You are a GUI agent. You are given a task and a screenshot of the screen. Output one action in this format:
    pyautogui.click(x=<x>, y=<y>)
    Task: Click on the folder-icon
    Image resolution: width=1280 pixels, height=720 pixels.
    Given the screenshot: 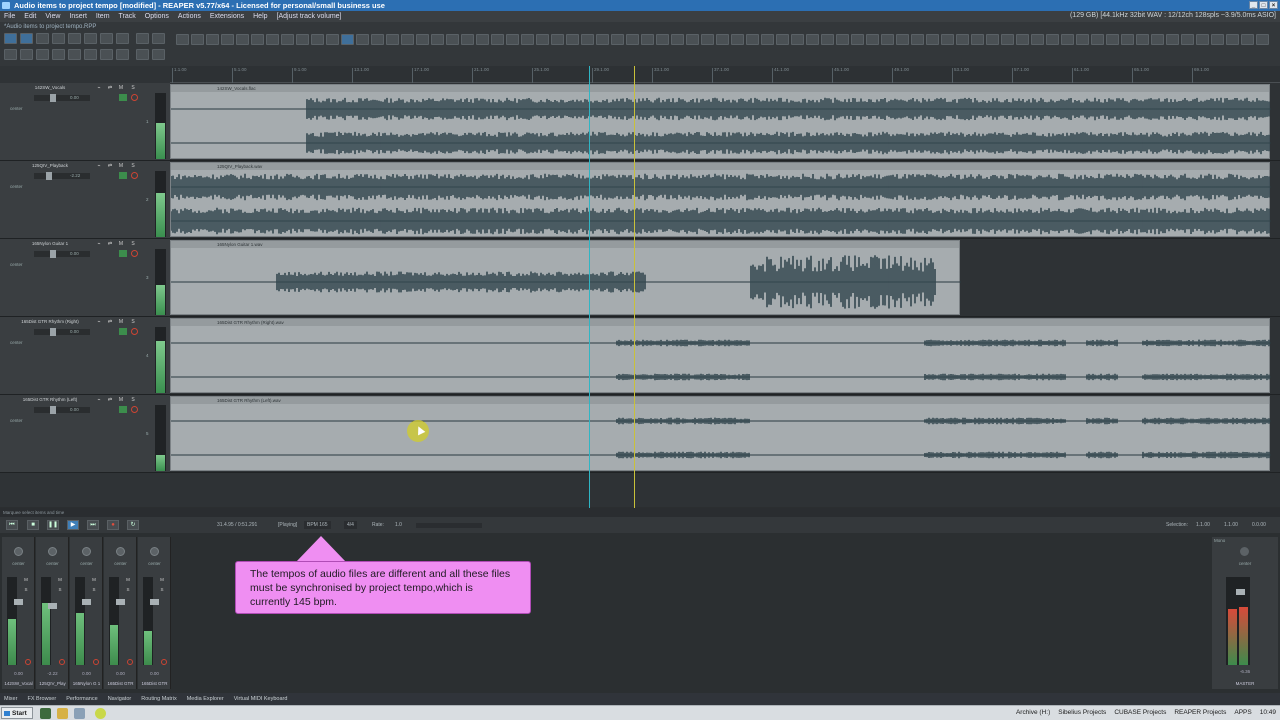 What is the action you would take?
    pyautogui.click(x=62, y=713)
    